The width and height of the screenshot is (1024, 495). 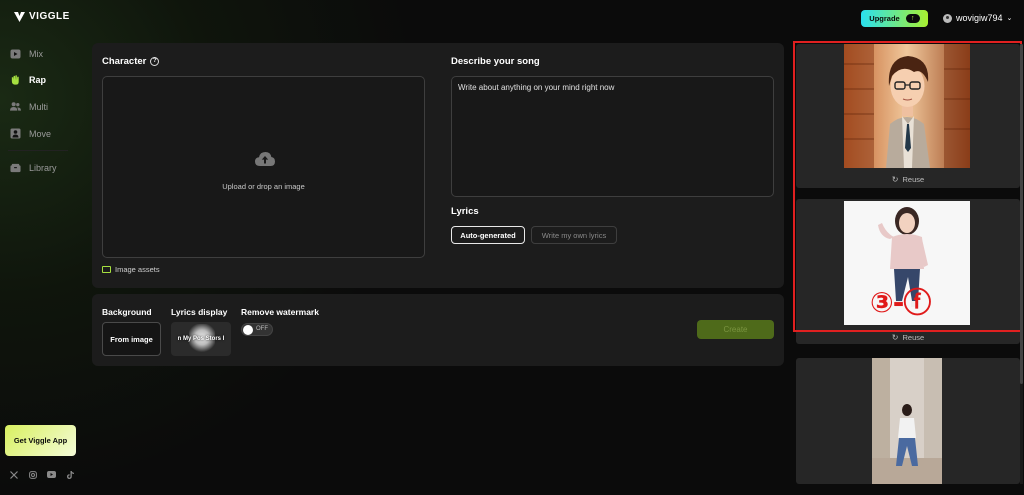 I want to click on play-square-icon, so click(x=15, y=53).